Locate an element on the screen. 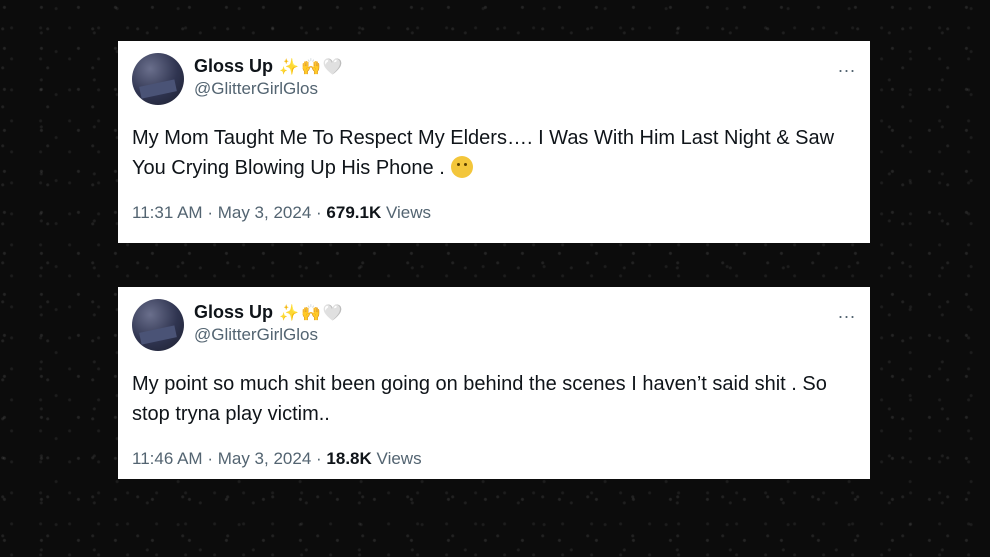 This screenshot has width=990, height=557. tweet-time: 11:46 AM is located at coordinates (167, 458).